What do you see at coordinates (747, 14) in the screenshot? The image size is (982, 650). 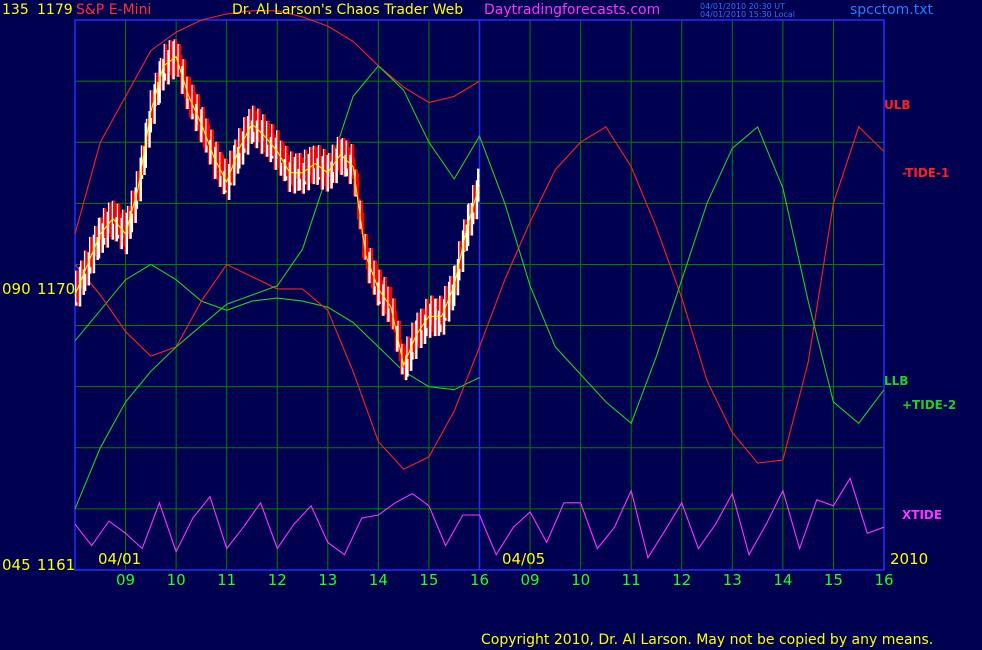 I see `timestamp-local: 04/01/2010 15:30 Local` at bounding box center [747, 14].